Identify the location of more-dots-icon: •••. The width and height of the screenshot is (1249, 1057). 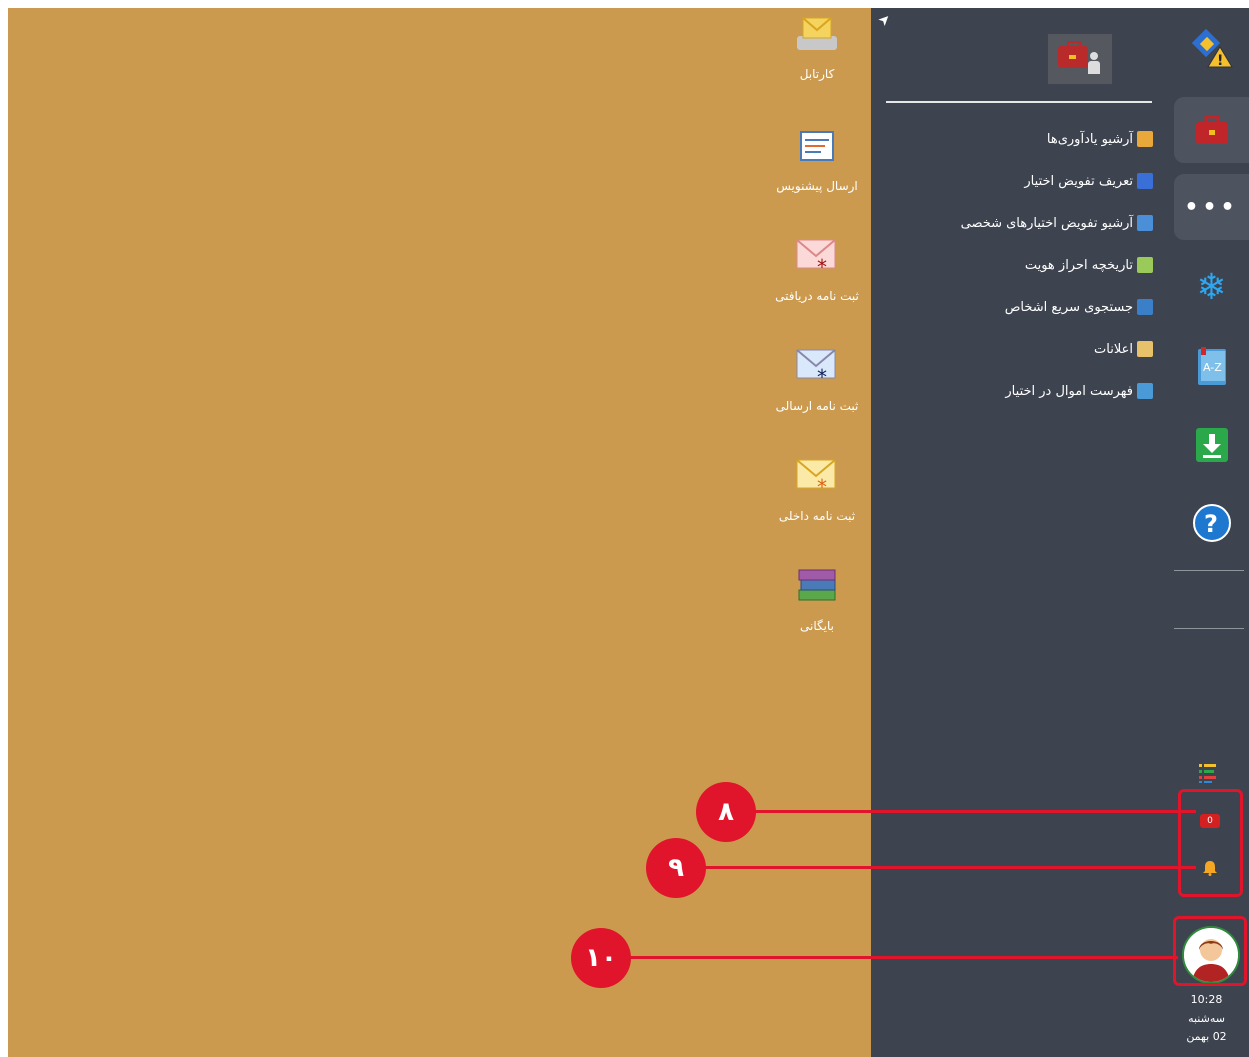
(1211, 207).